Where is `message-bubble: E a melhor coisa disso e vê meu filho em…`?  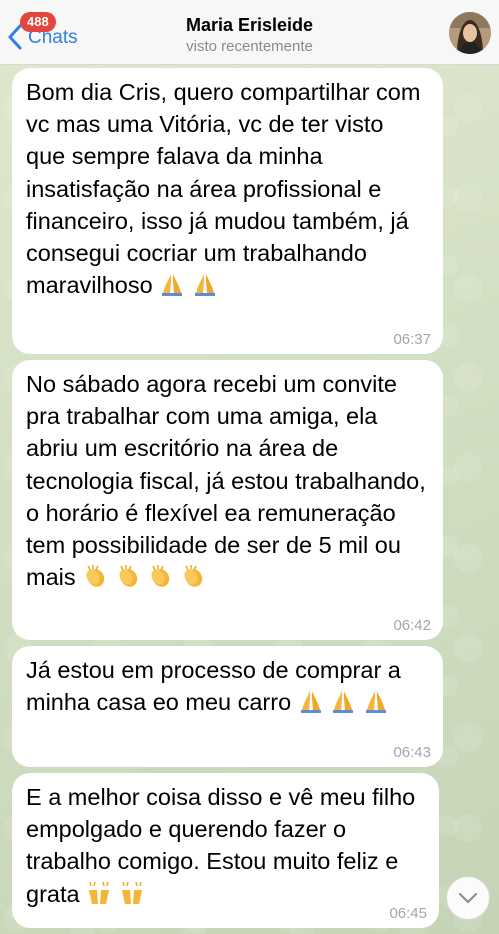
message-bubble: E a melhor coisa disso e vê meu filho em… is located at coordinates (225, 850).